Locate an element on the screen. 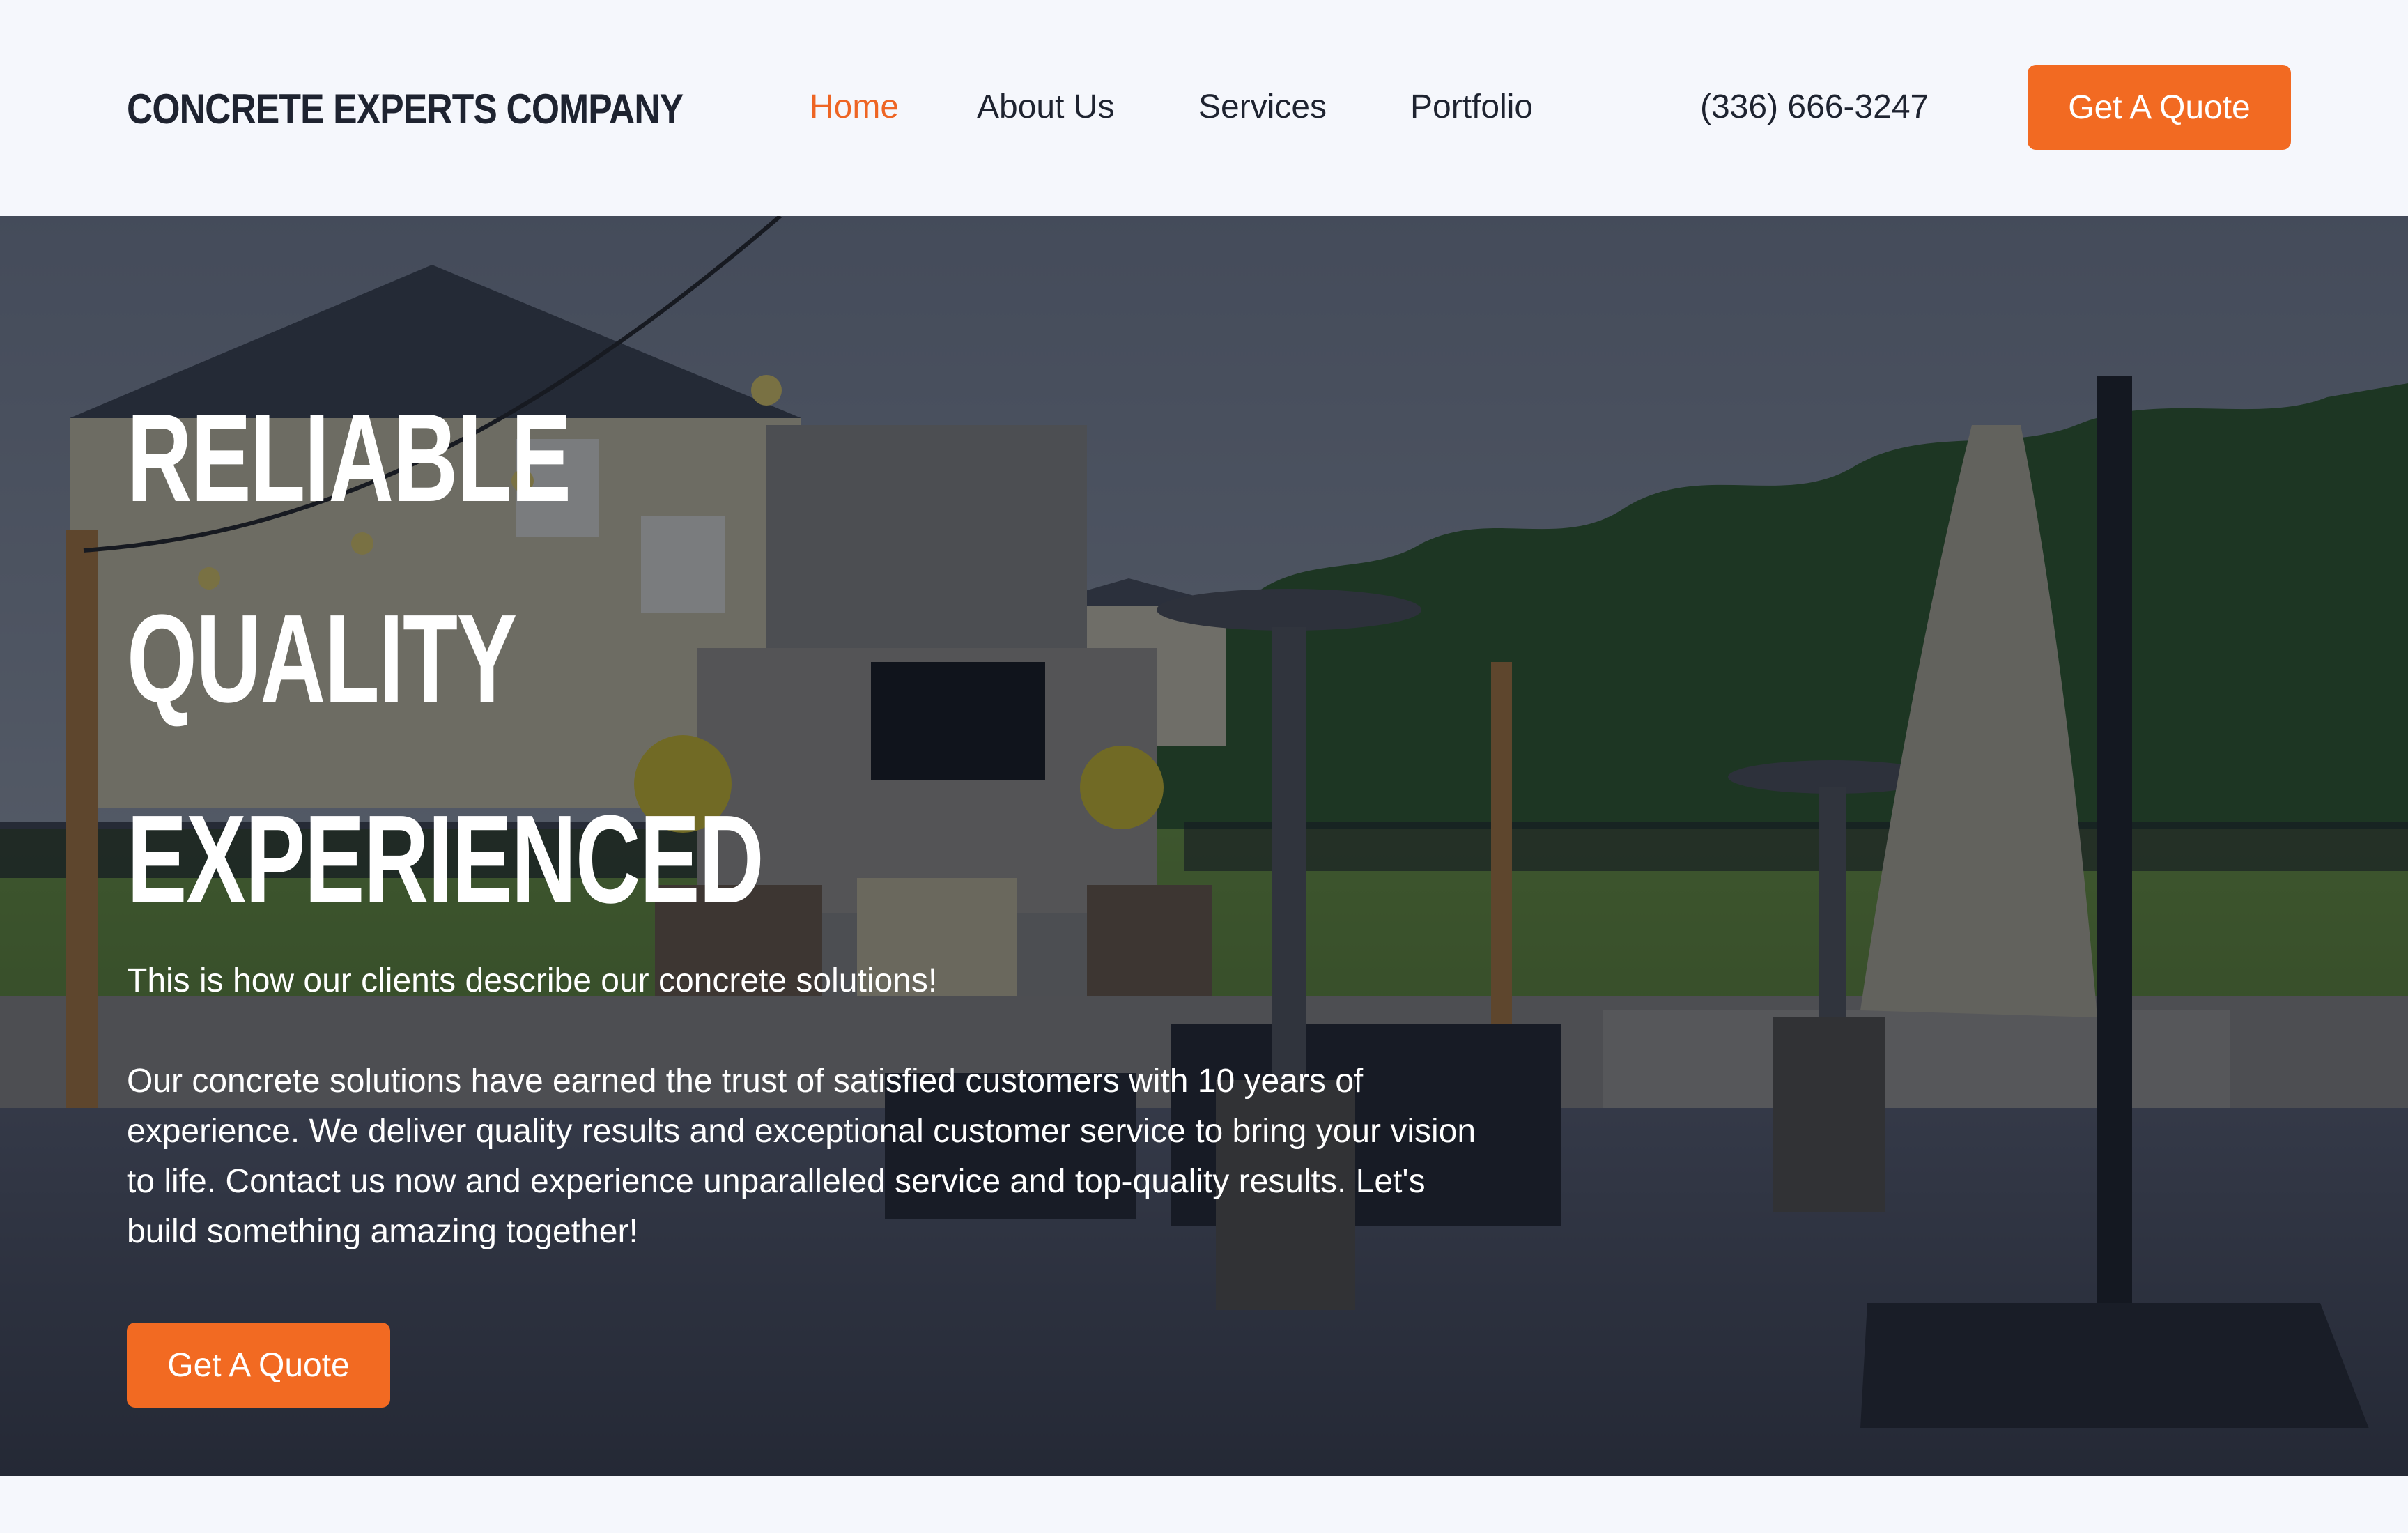  nav-home: Home is located at coordinates (855, 107).